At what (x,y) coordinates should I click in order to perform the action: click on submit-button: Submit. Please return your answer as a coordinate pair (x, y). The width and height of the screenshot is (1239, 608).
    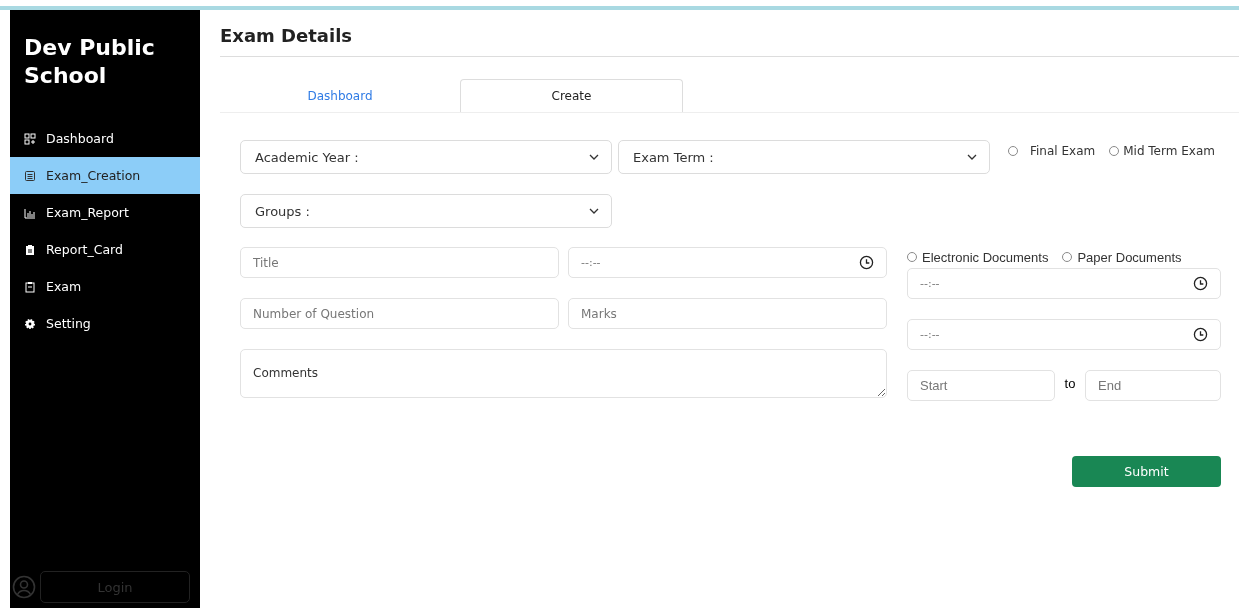
    Looking at the image, I should click on (1146, 471).